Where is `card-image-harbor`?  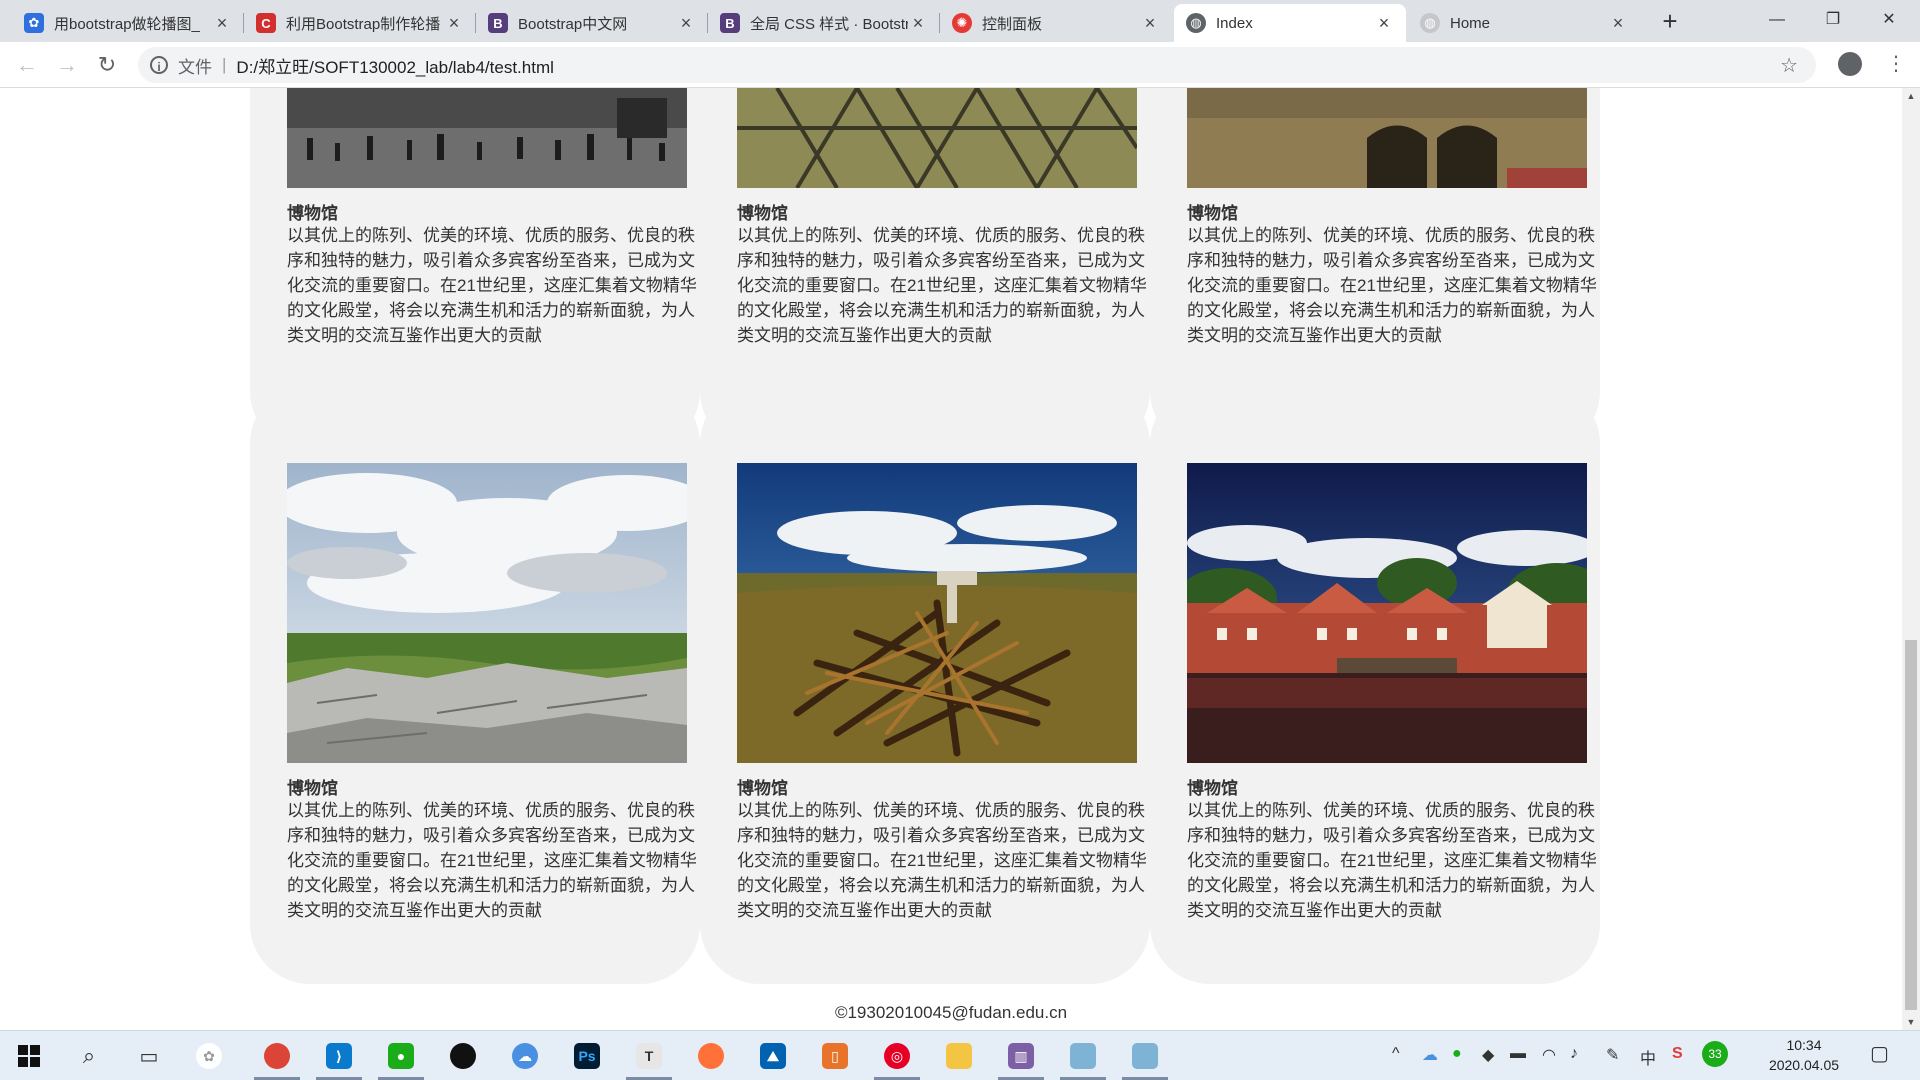
card-image-harbor is located at coordinates (1387, 613).